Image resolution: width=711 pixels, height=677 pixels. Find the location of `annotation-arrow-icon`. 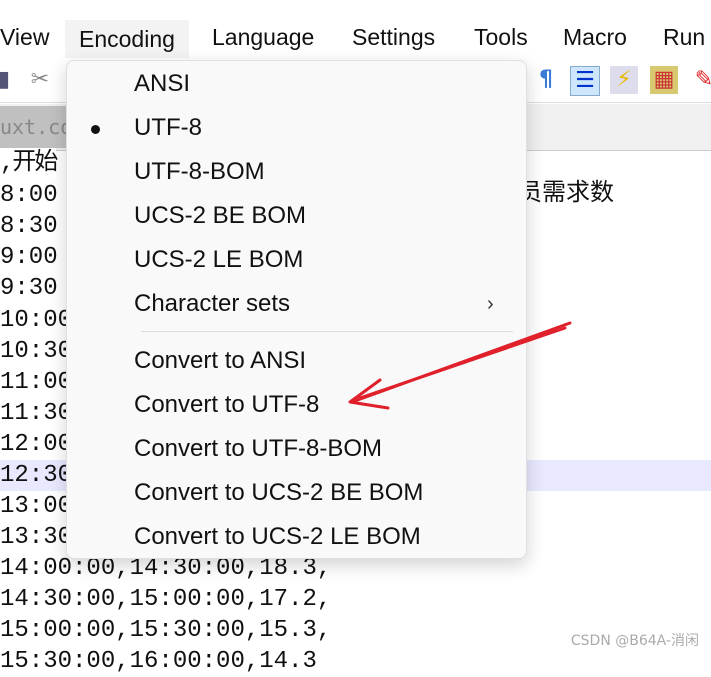

annotation-arrow-icon is located at coordinates (460, 365).